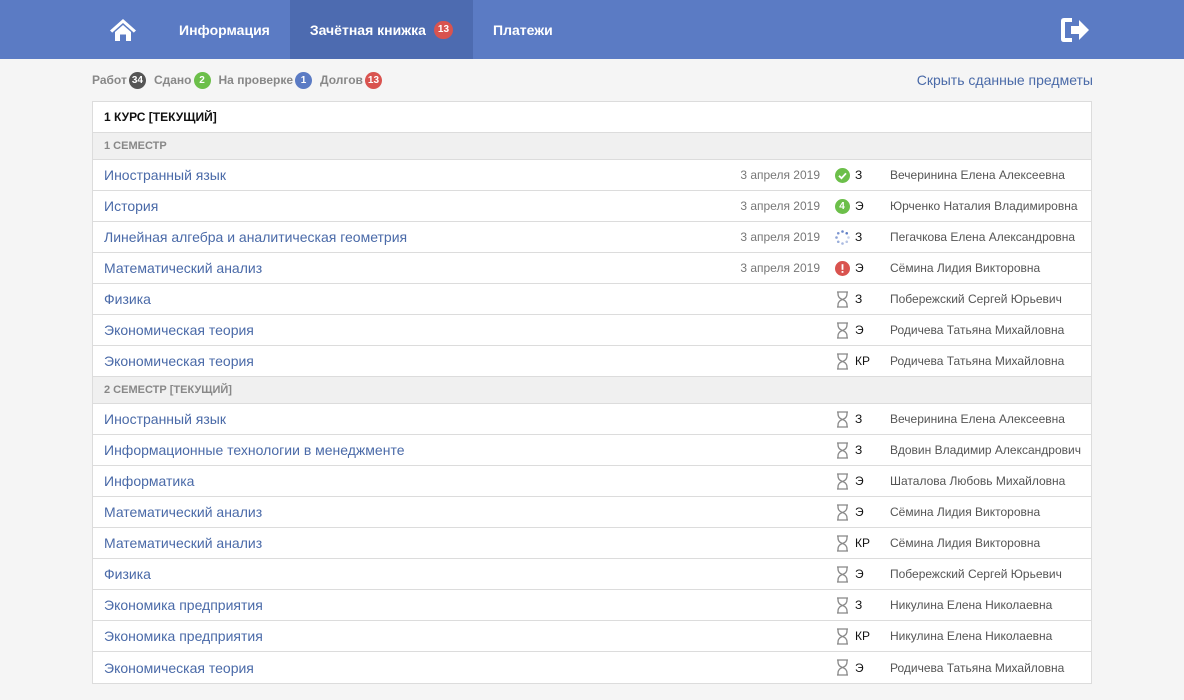  I want to click on tab-payments: Платежи, so click(523, 29).